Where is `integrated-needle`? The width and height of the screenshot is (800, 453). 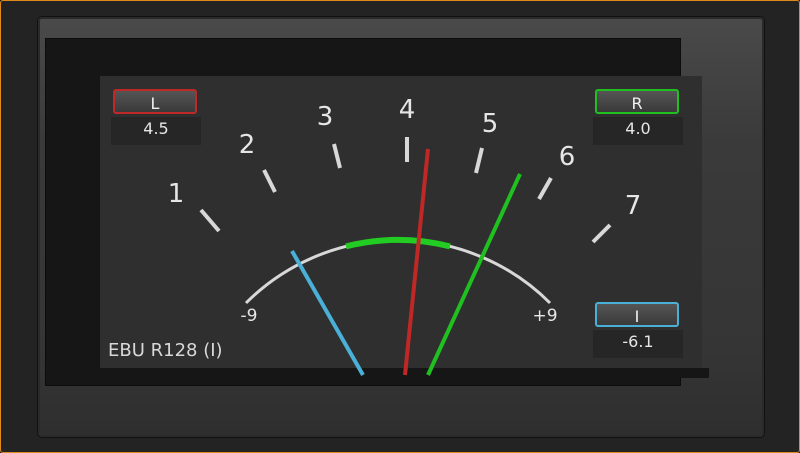 integrated-needle is located at coordinates (327, 313).